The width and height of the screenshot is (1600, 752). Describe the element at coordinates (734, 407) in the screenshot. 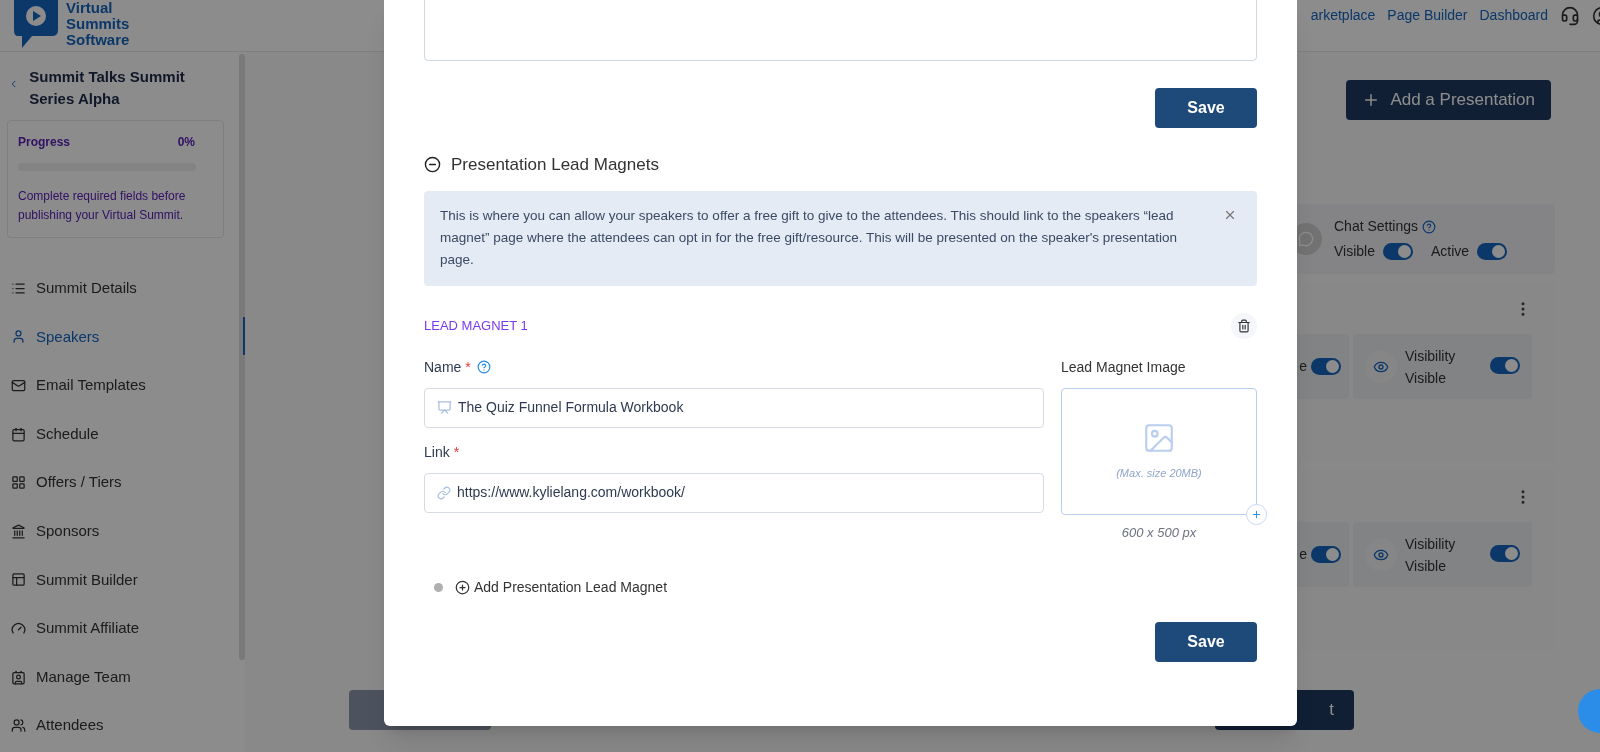

I see `input-field: The Quiz Funnel Formula Workbook` at that location.